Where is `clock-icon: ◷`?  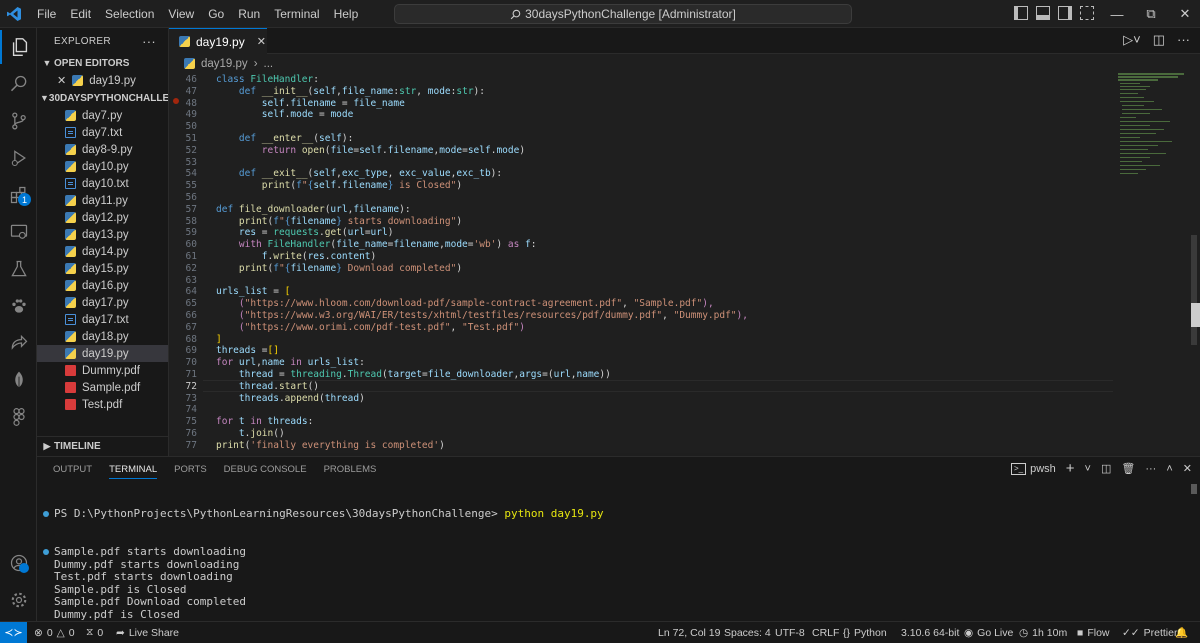
clock-icon: ◷ is located at coordinates (1024, 632).